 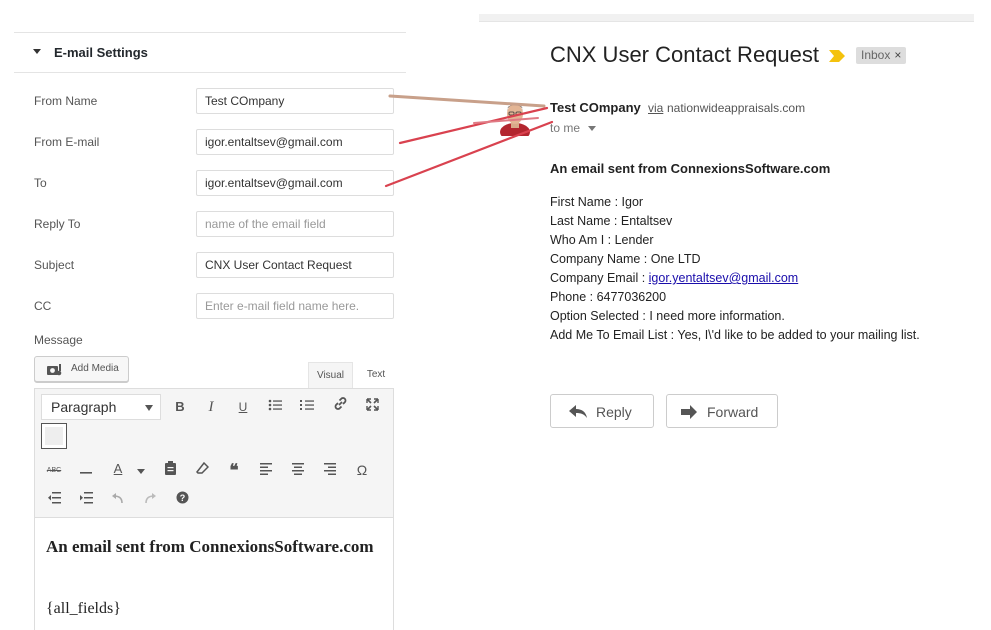 What do you see at coordinates (54, 500) in the screenshot?
I see `outdent-icon` at bounding box center [54, 500].